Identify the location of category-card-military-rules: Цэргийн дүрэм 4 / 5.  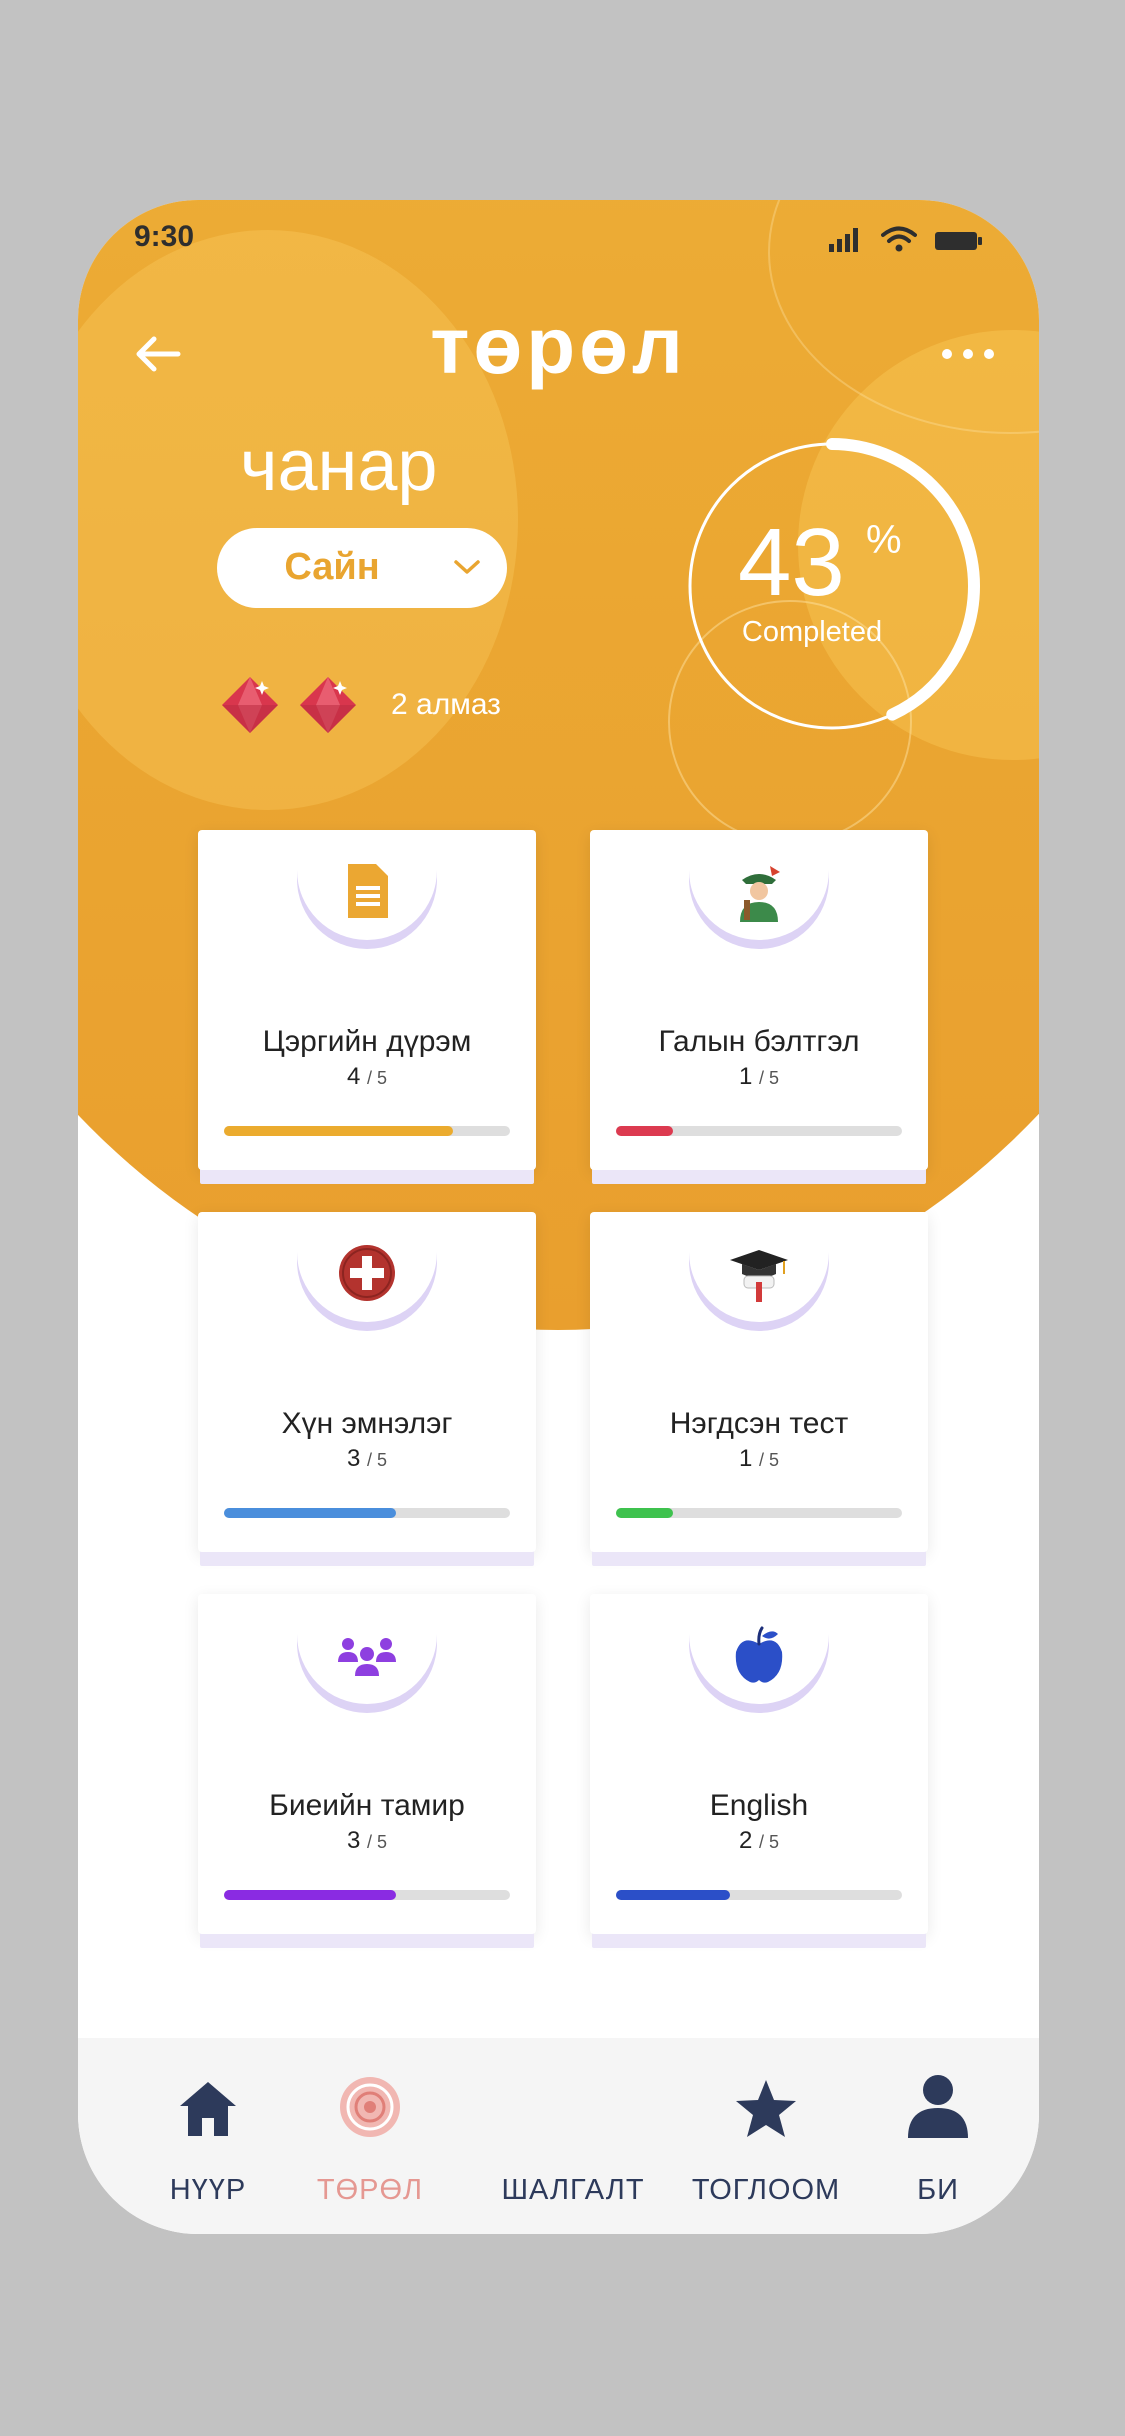
(367, 1000).